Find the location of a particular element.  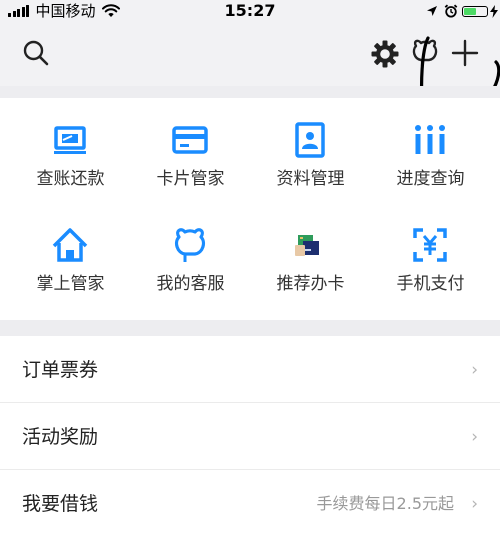

action-label: 我的客服 is located at coordinates (190, 284).